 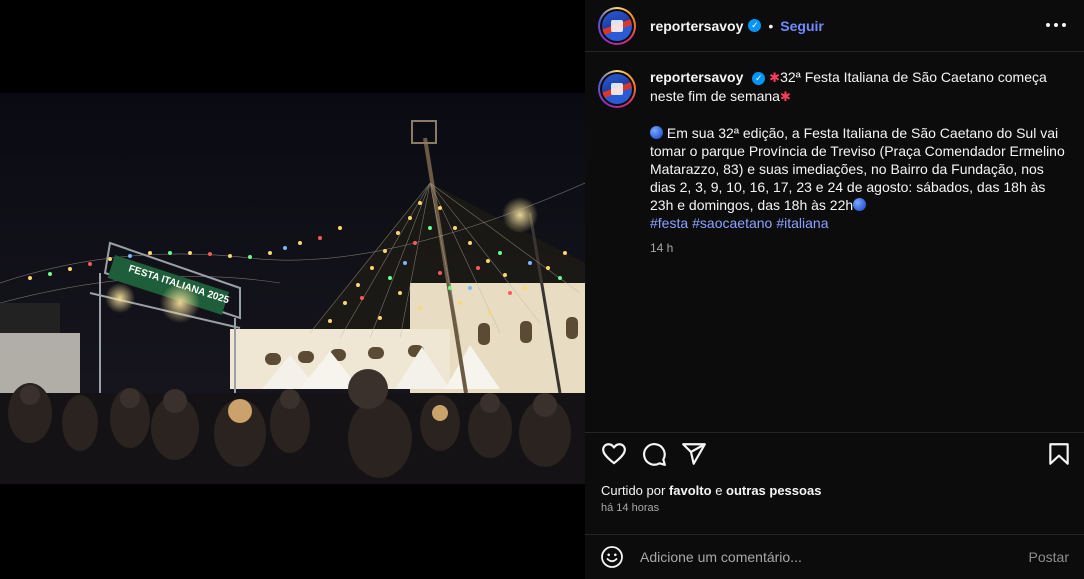 I want to click on more-options-icon, so click(x=1056, y=25).